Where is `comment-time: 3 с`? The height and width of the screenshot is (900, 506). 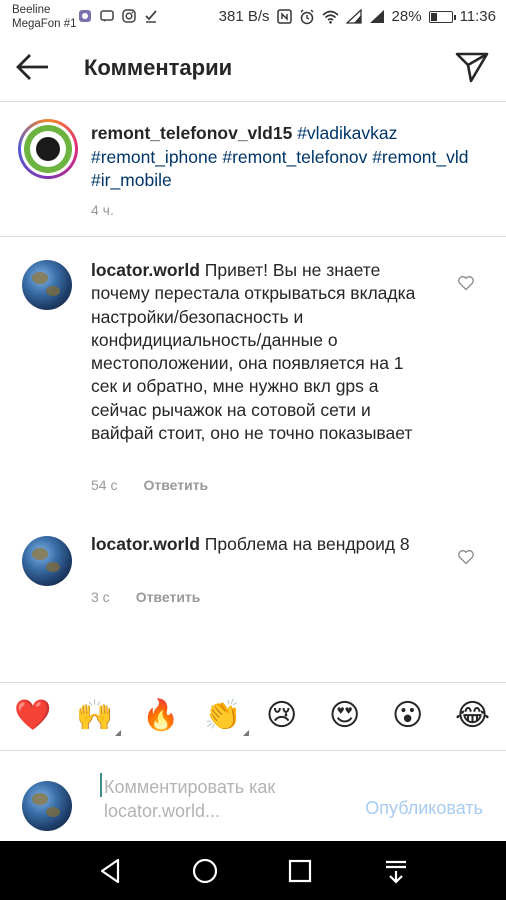
comment-time: 3 с is located at coordinates (100, 597).